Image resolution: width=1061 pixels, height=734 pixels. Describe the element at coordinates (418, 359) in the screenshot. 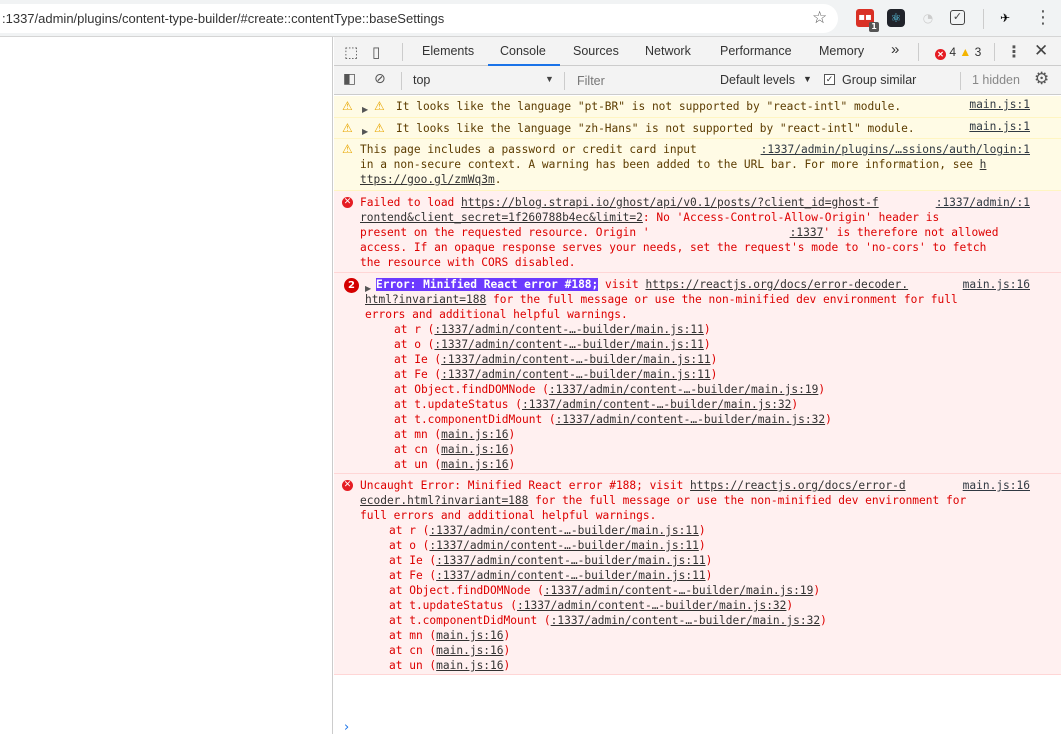

I see `stack-frame-function: at Ie (` at that location.